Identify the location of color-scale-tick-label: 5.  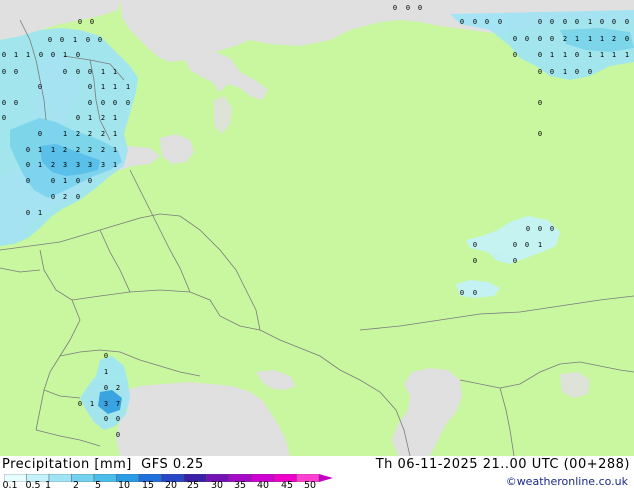
(98, 485).